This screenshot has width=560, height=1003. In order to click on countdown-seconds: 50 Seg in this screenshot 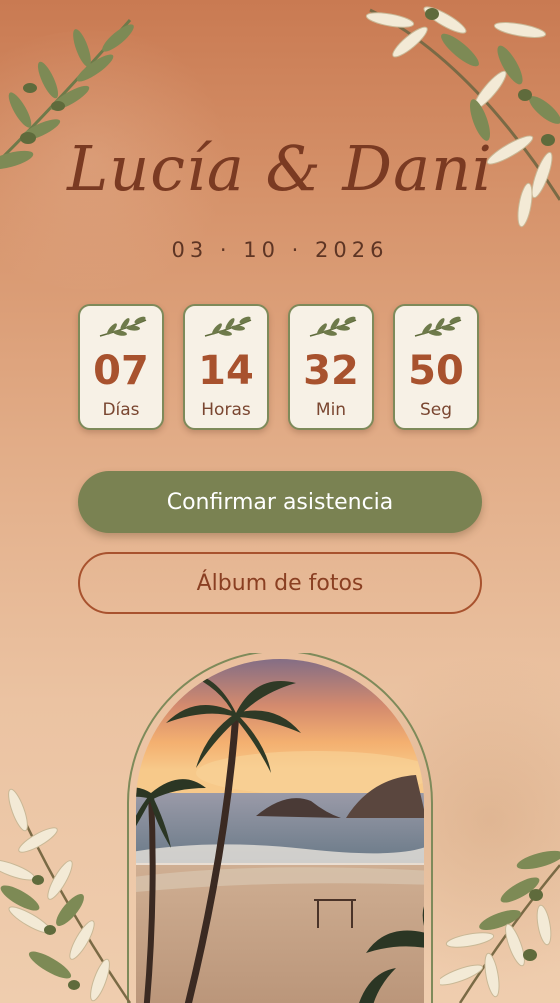, I will do `click(436, 367)`.